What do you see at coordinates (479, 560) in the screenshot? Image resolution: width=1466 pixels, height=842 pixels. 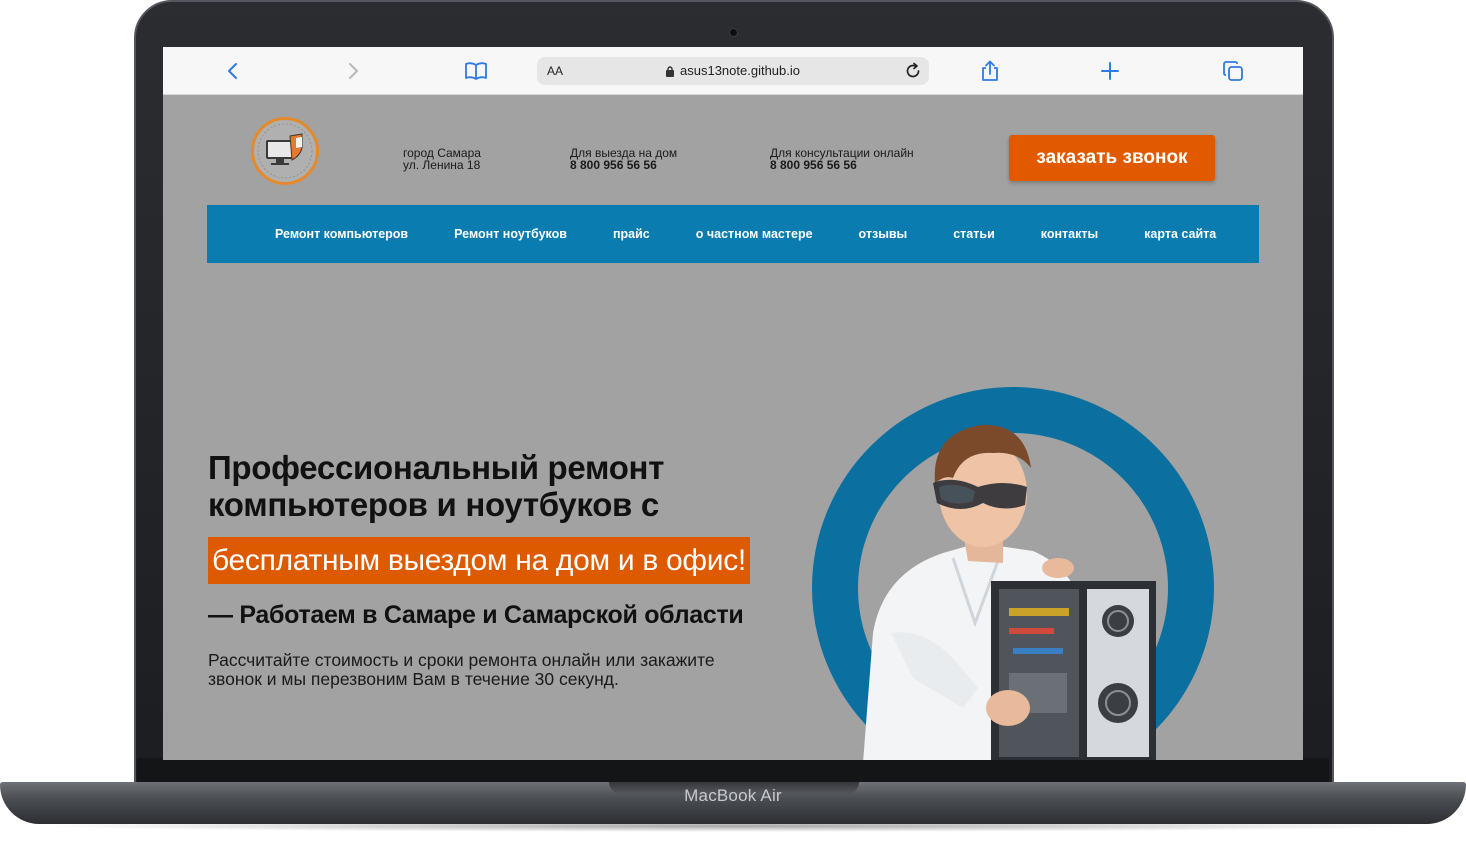 I see `hero-highlight: бесплатным выездом на дом и в офис!` at bounding box center [479, 560].